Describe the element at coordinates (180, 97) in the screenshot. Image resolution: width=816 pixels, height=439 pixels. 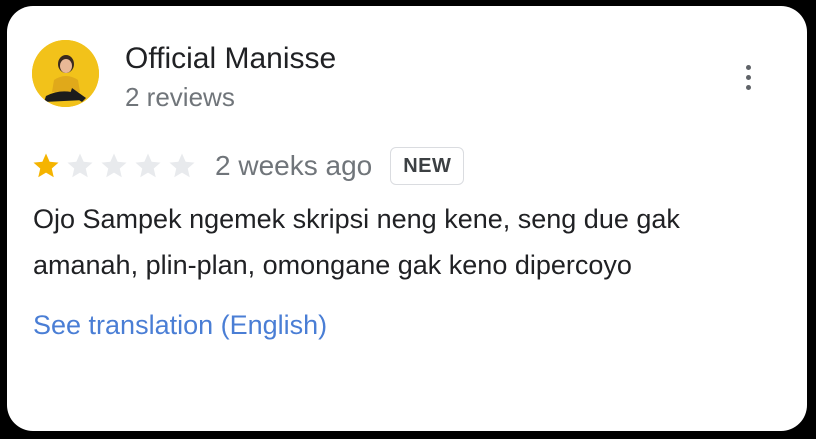
I see `author-review-count: 2 reviews` at that location.